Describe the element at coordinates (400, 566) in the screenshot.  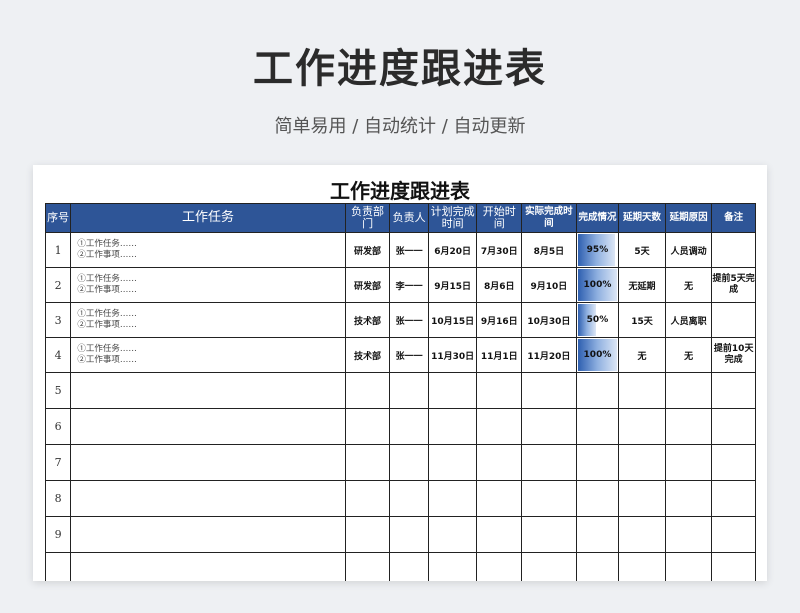
I see `empty-table-row` at that location.